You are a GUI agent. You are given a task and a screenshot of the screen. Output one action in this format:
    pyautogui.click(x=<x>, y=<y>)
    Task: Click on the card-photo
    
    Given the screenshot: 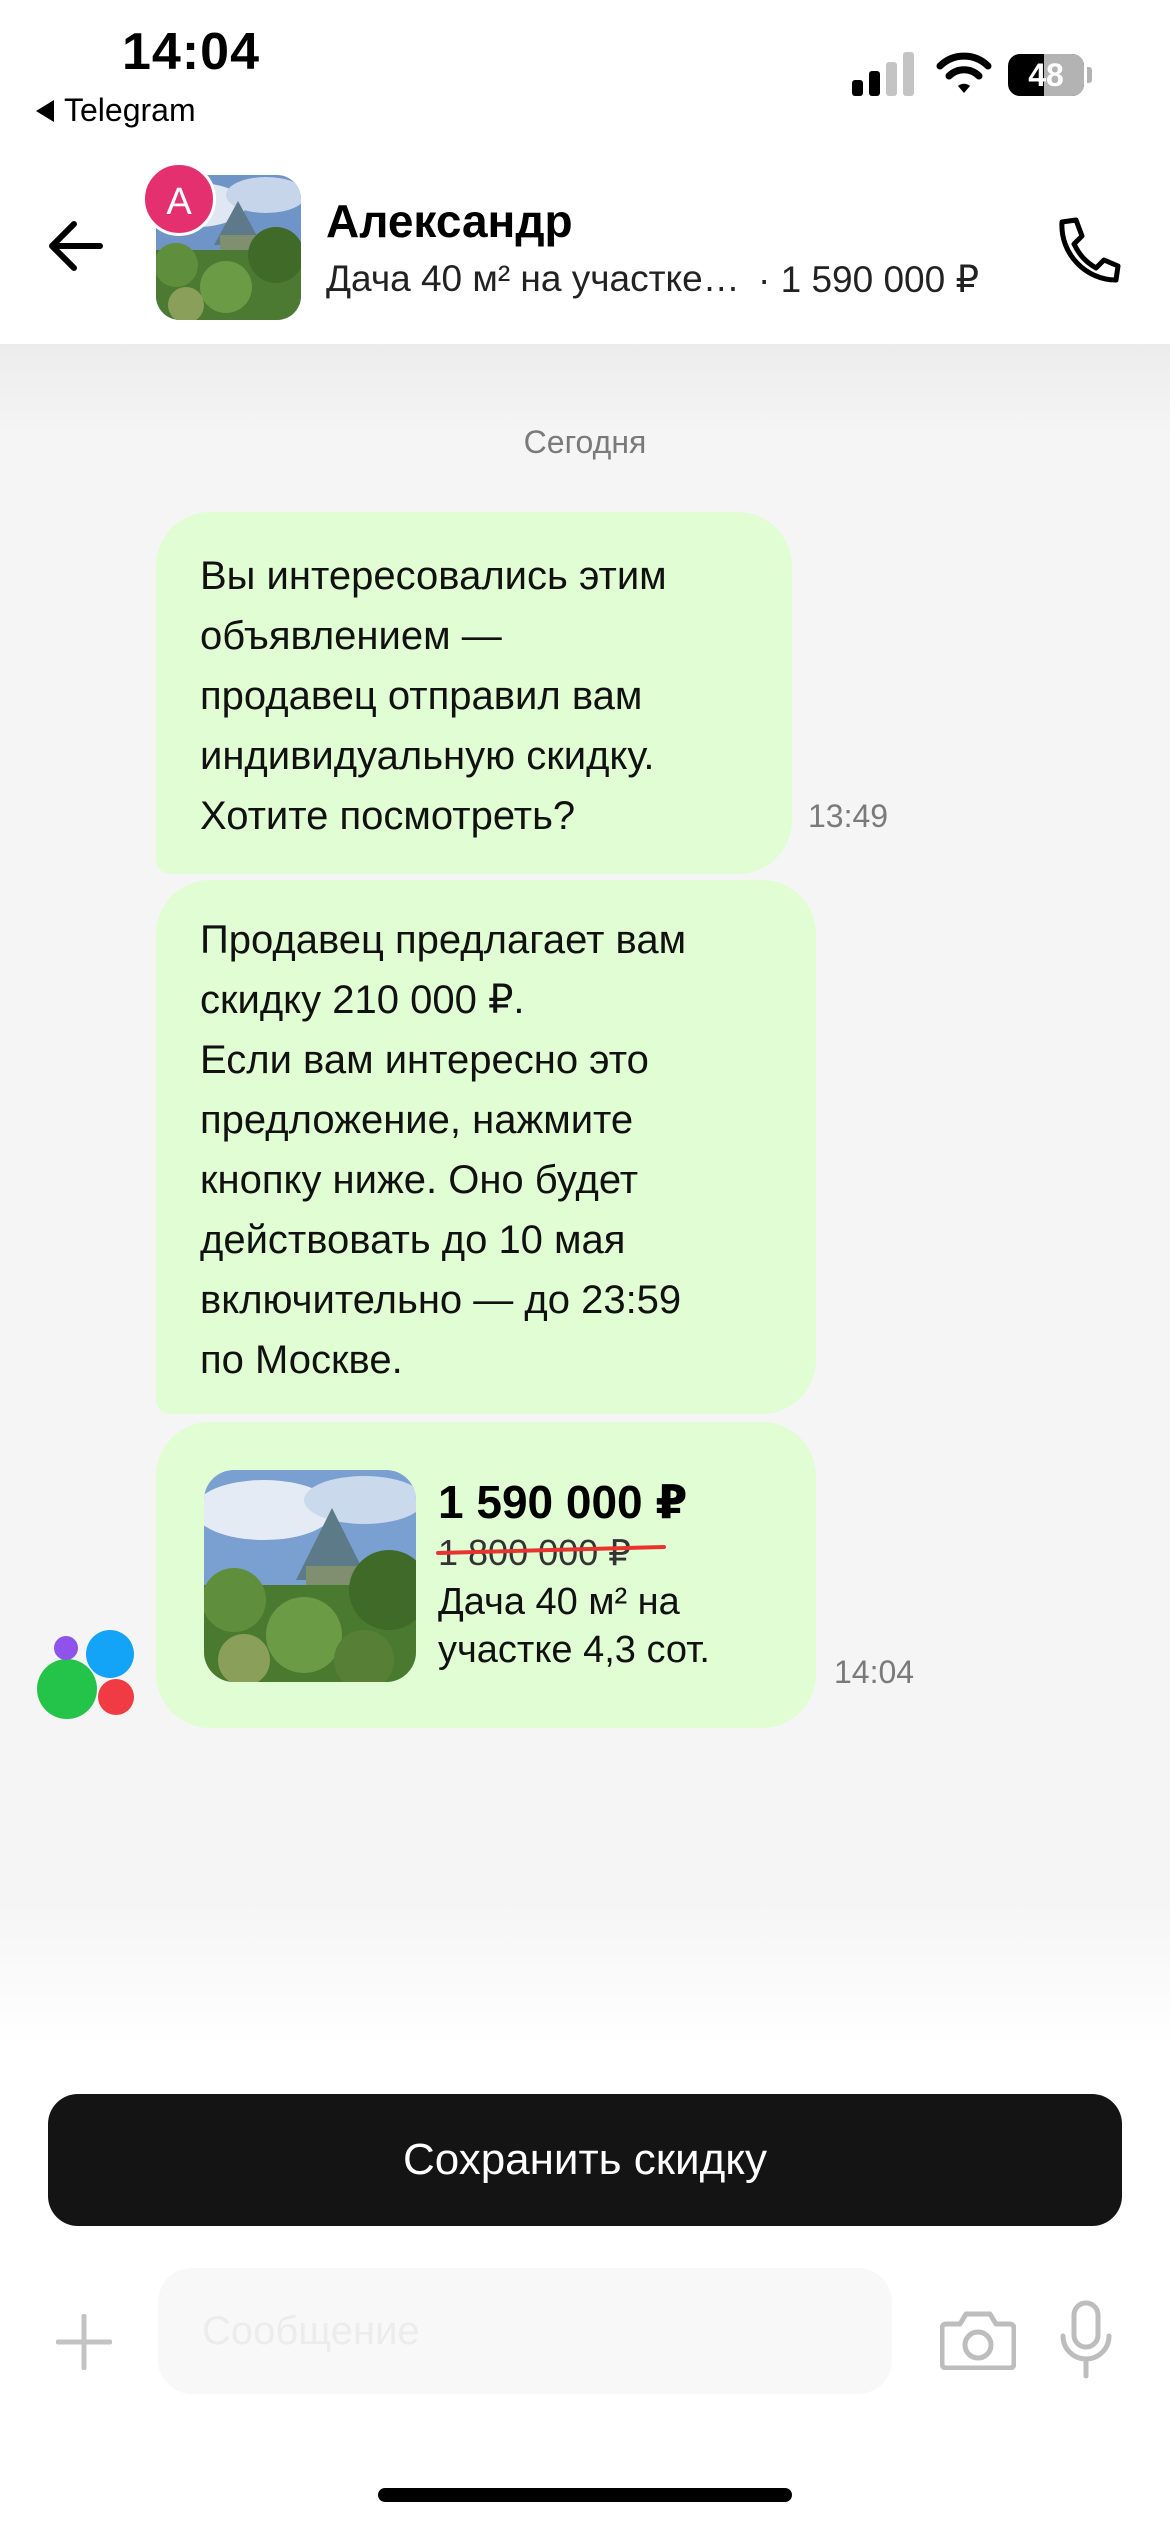 What is the action you would take?
    pyautogui.click(x=310, y=1576)
    